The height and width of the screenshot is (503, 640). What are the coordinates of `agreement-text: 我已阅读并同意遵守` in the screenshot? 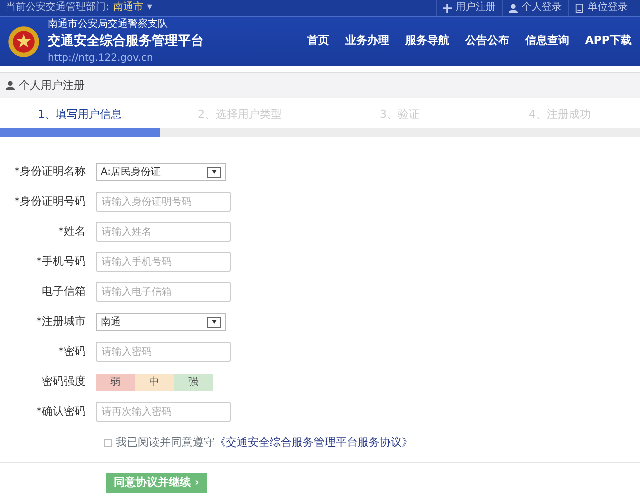 It's located at (165, 443).